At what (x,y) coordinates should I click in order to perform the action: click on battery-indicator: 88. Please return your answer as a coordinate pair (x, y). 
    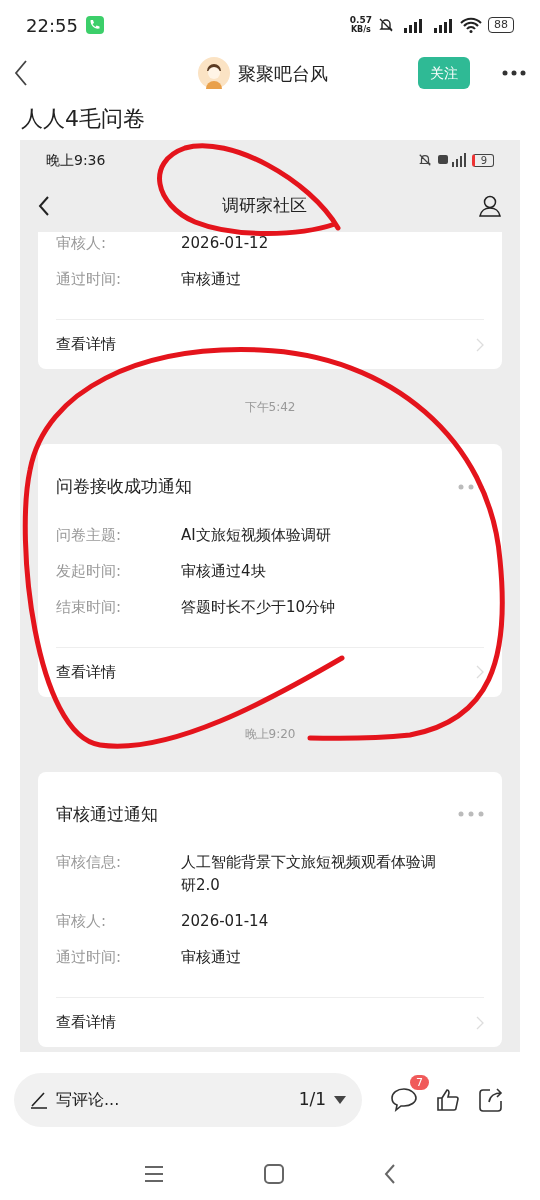
    Looking at the image, I should click on (501, 25).